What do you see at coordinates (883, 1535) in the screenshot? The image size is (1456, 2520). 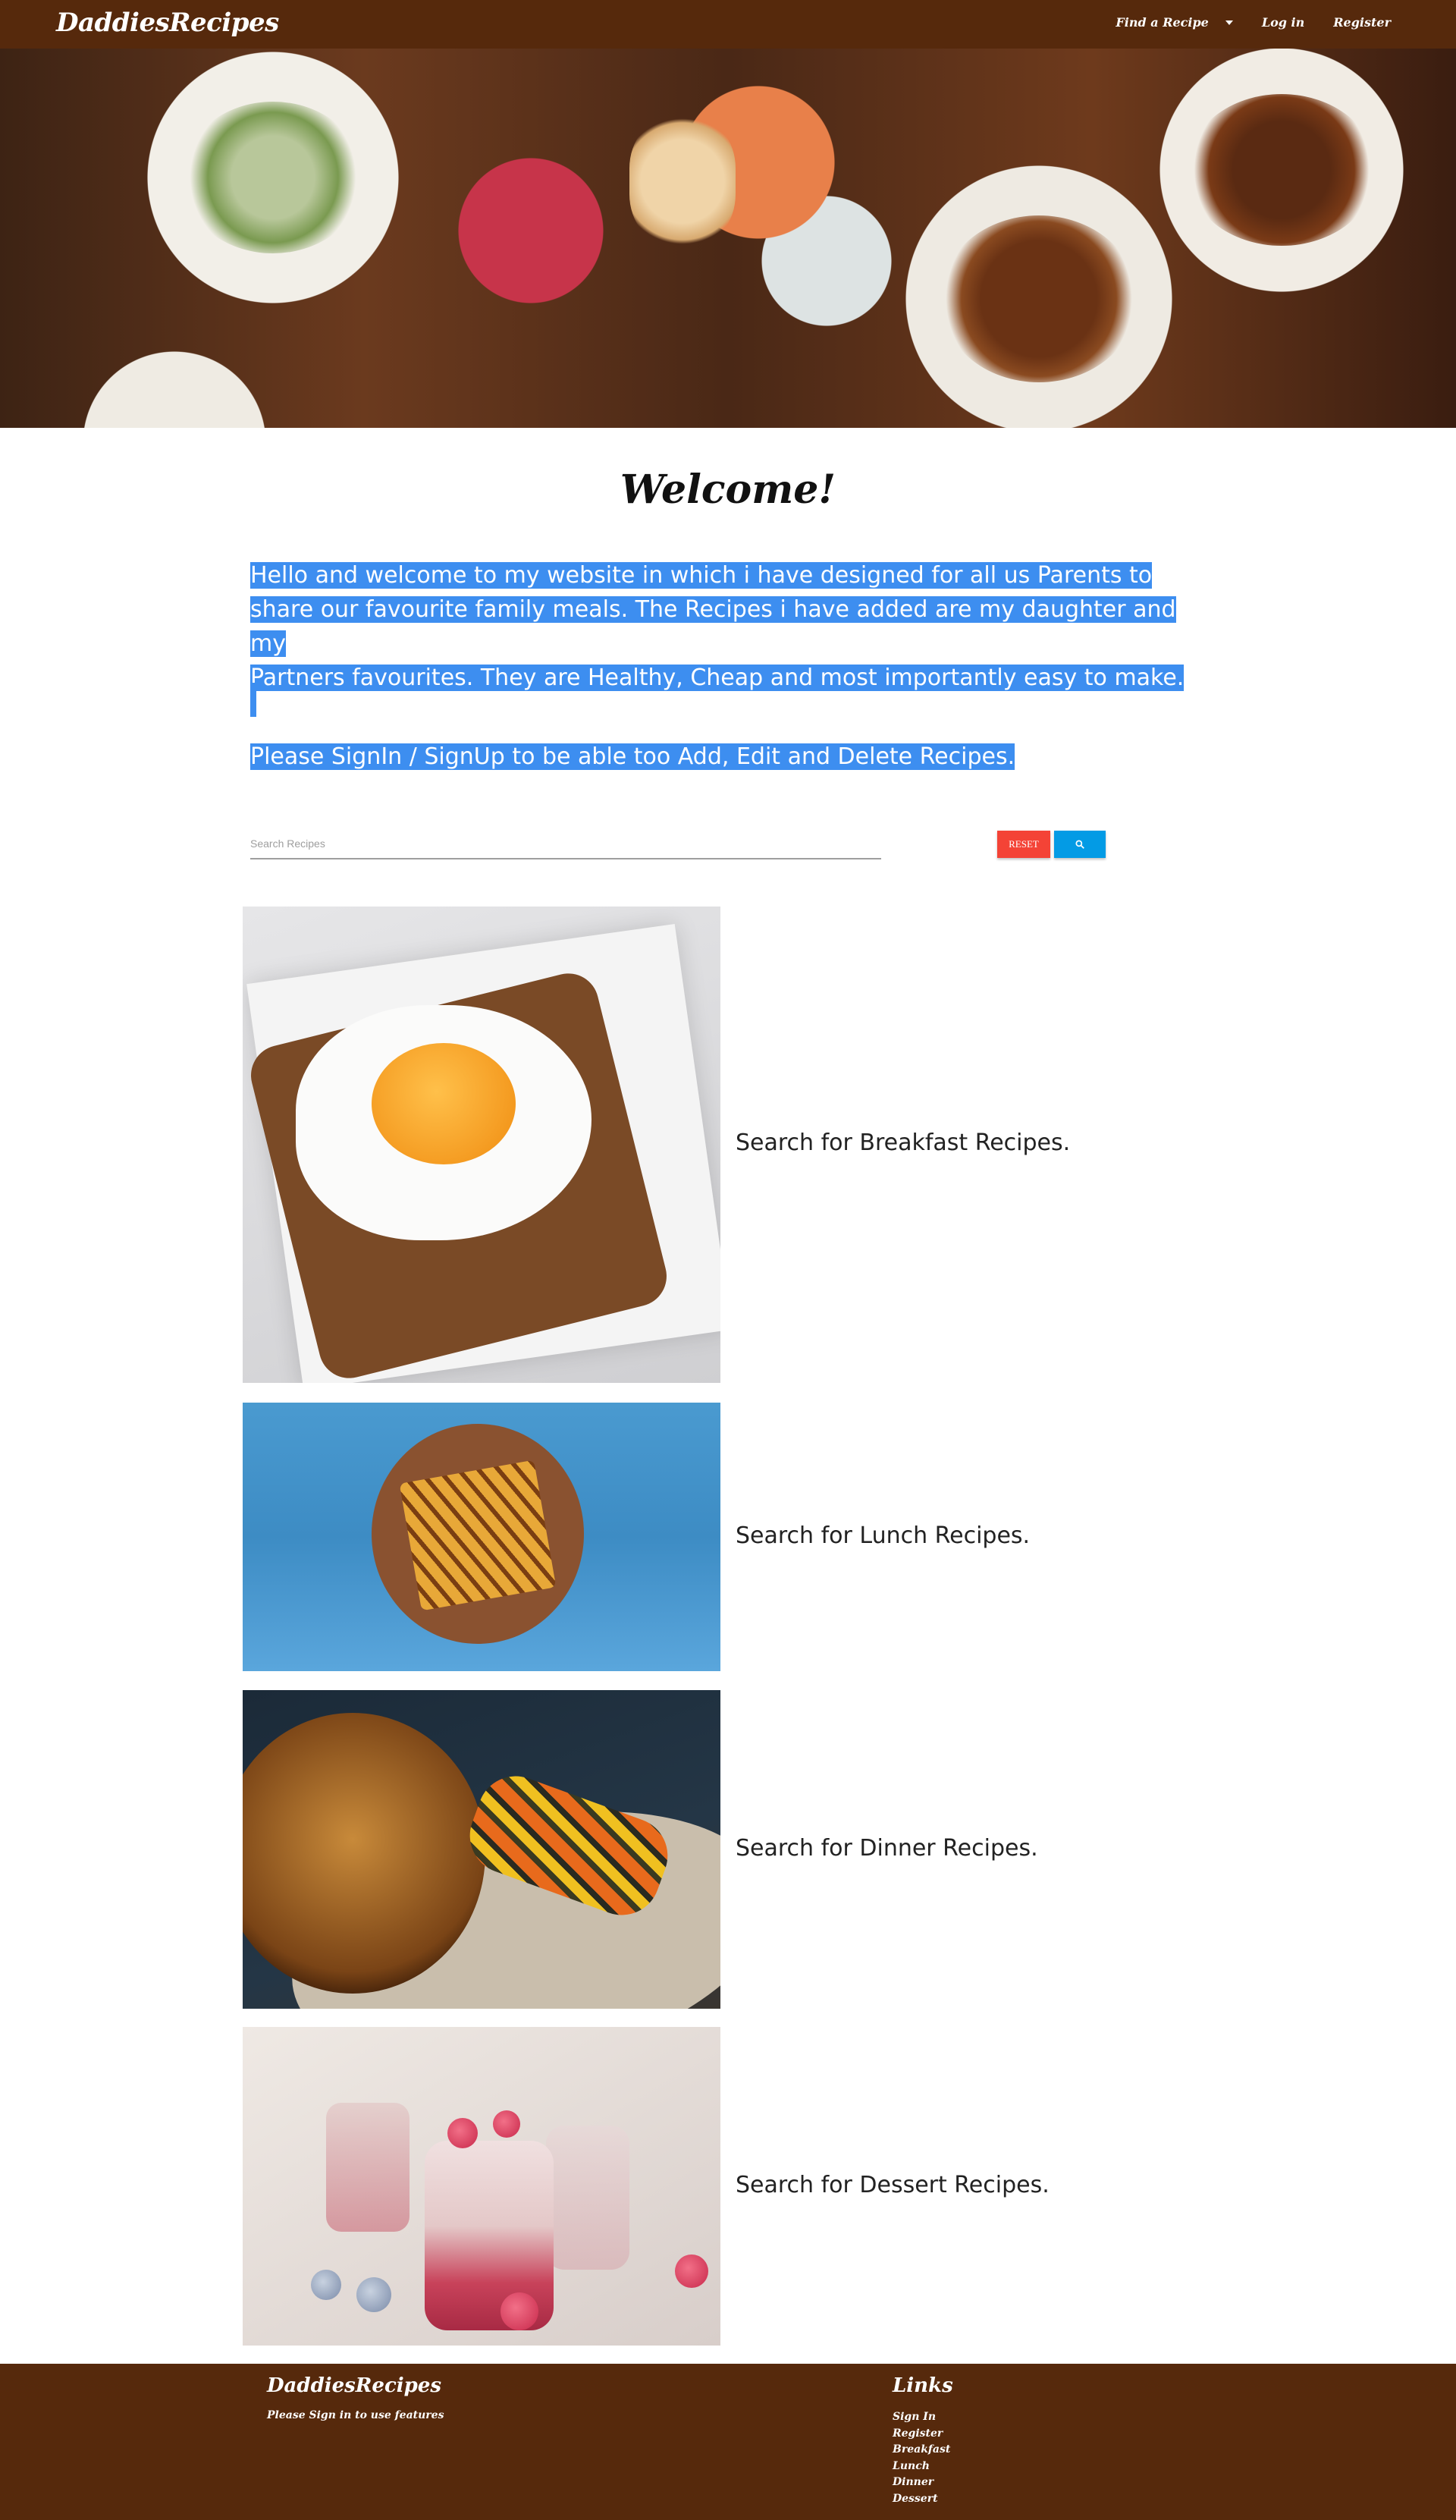 I see `category-link-lunch: Search for Lunch Recipes.` at bounding box center [883, 1535].